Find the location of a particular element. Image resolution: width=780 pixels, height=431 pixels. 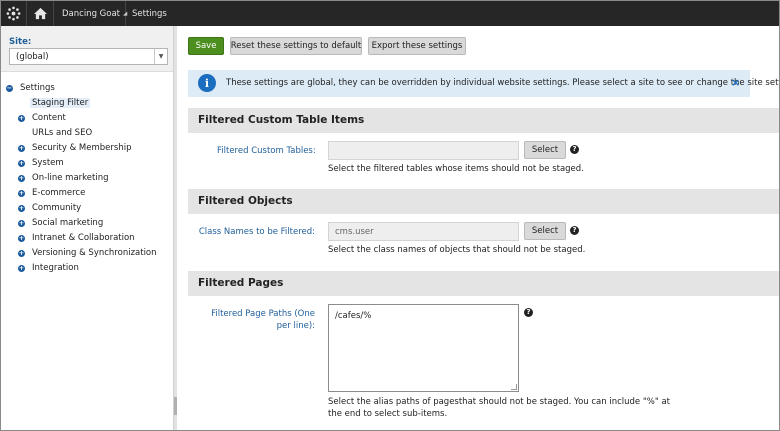

collapse-icon: − is located at coordinates (9, 88).